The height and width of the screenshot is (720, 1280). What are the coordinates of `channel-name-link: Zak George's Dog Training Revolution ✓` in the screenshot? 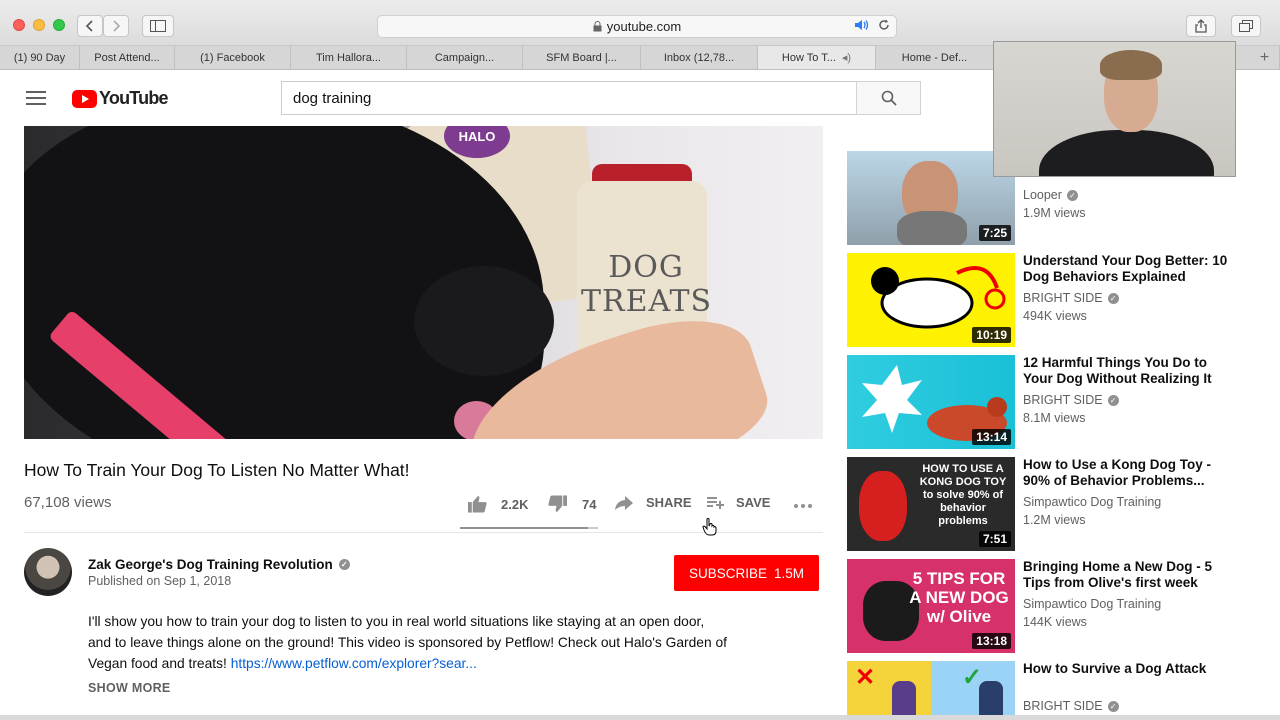 It's located at (219, 564).